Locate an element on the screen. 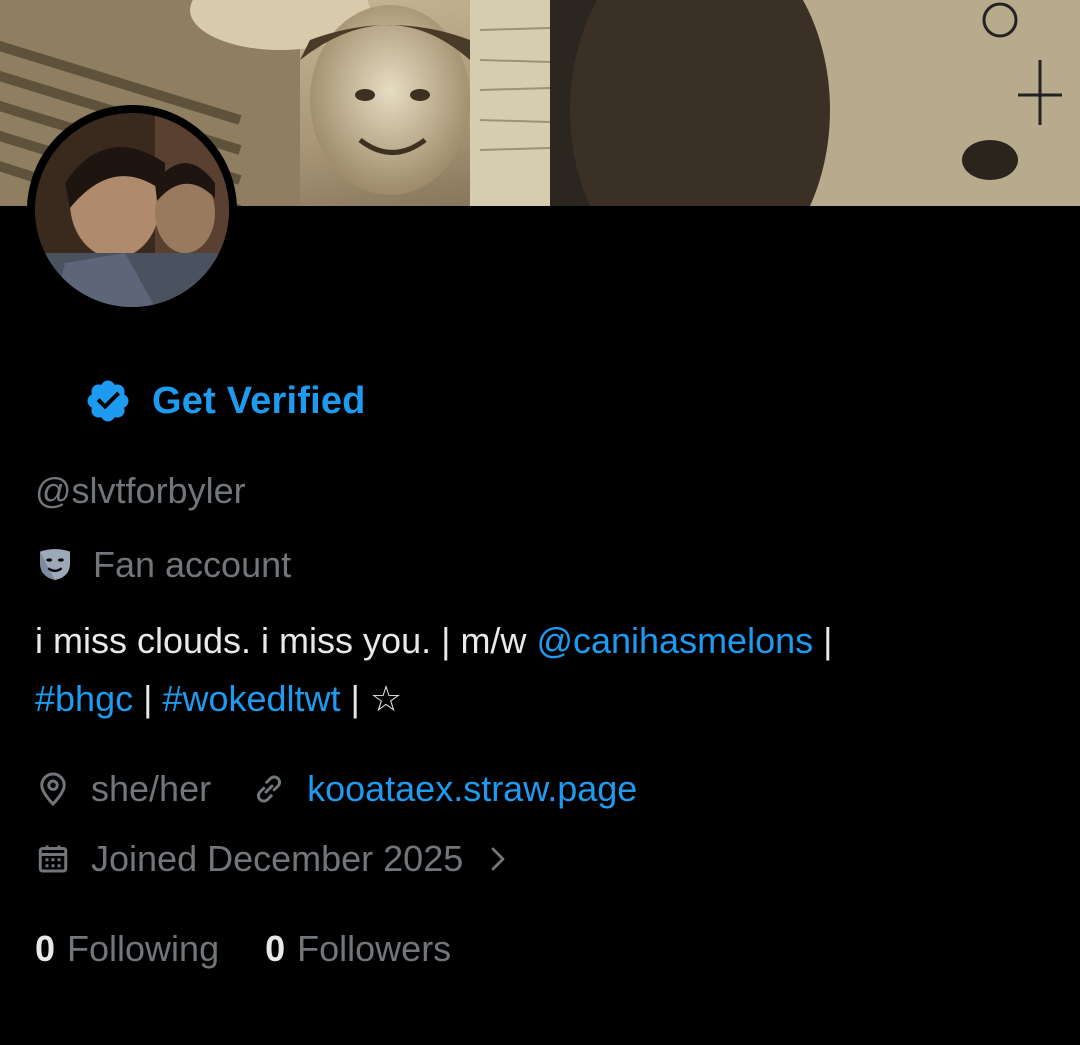  category-label: Fan account is located at coordinates (192, 564).